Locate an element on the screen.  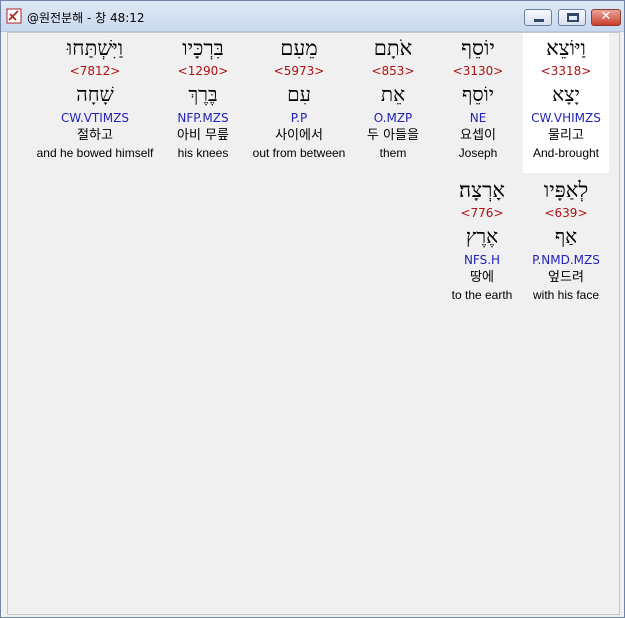
korean-gloss: 두 아들을 is located at coordinates (393, 135).